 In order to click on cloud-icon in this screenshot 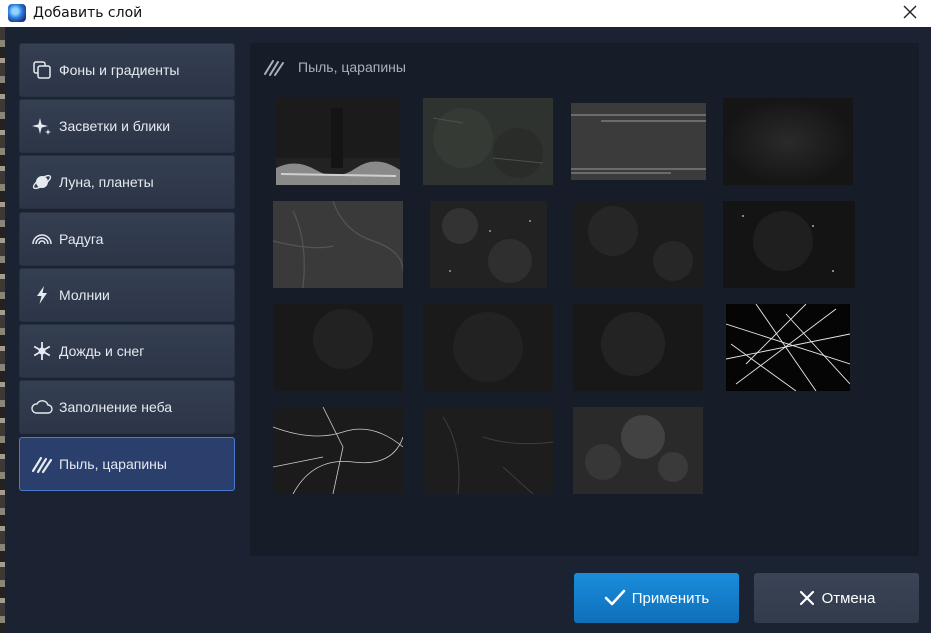, I will do `click(42, 407)`.